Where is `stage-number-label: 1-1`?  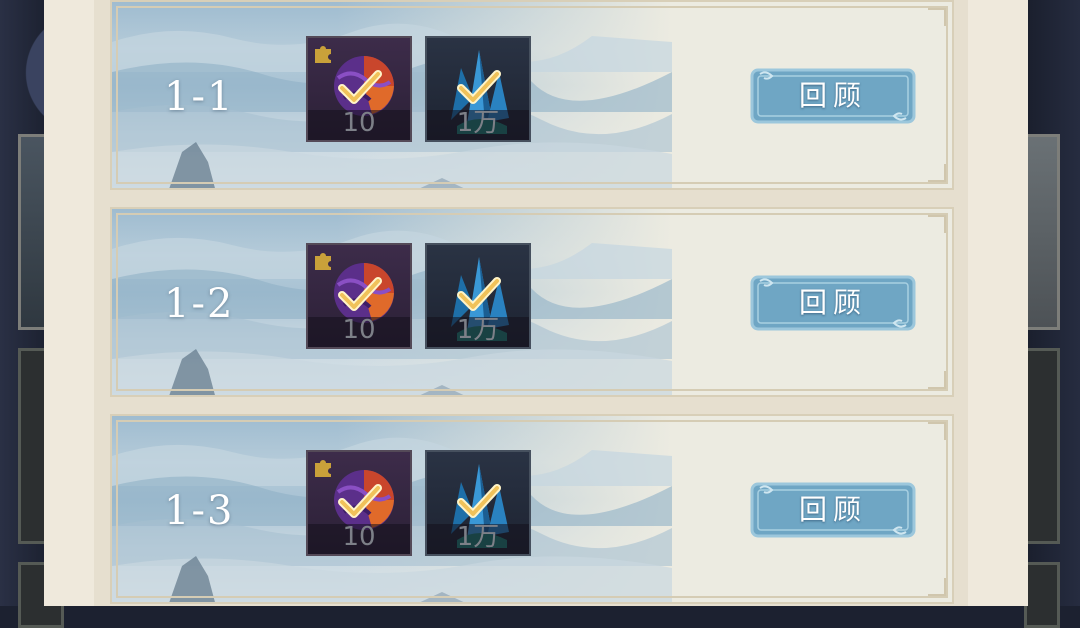
stage-number-label: 1-1 is located at coordinates (199, 97).